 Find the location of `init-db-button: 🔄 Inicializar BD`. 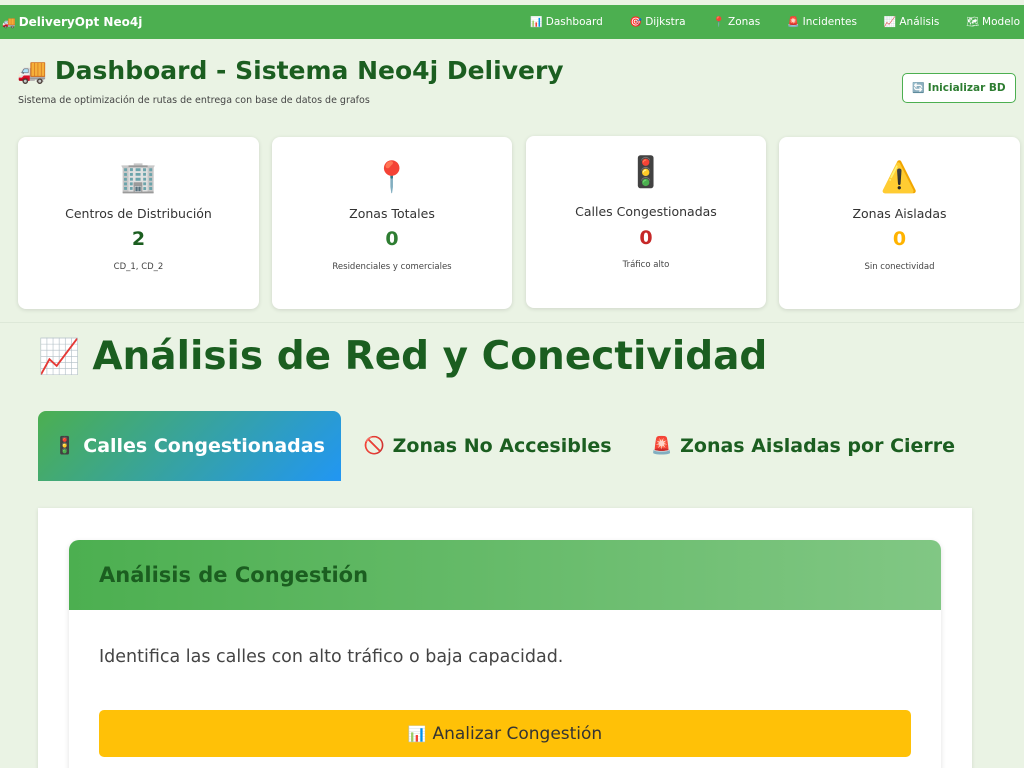

init-db-button: 🔄 Inicializar BD is located at coordinates (959, 88).